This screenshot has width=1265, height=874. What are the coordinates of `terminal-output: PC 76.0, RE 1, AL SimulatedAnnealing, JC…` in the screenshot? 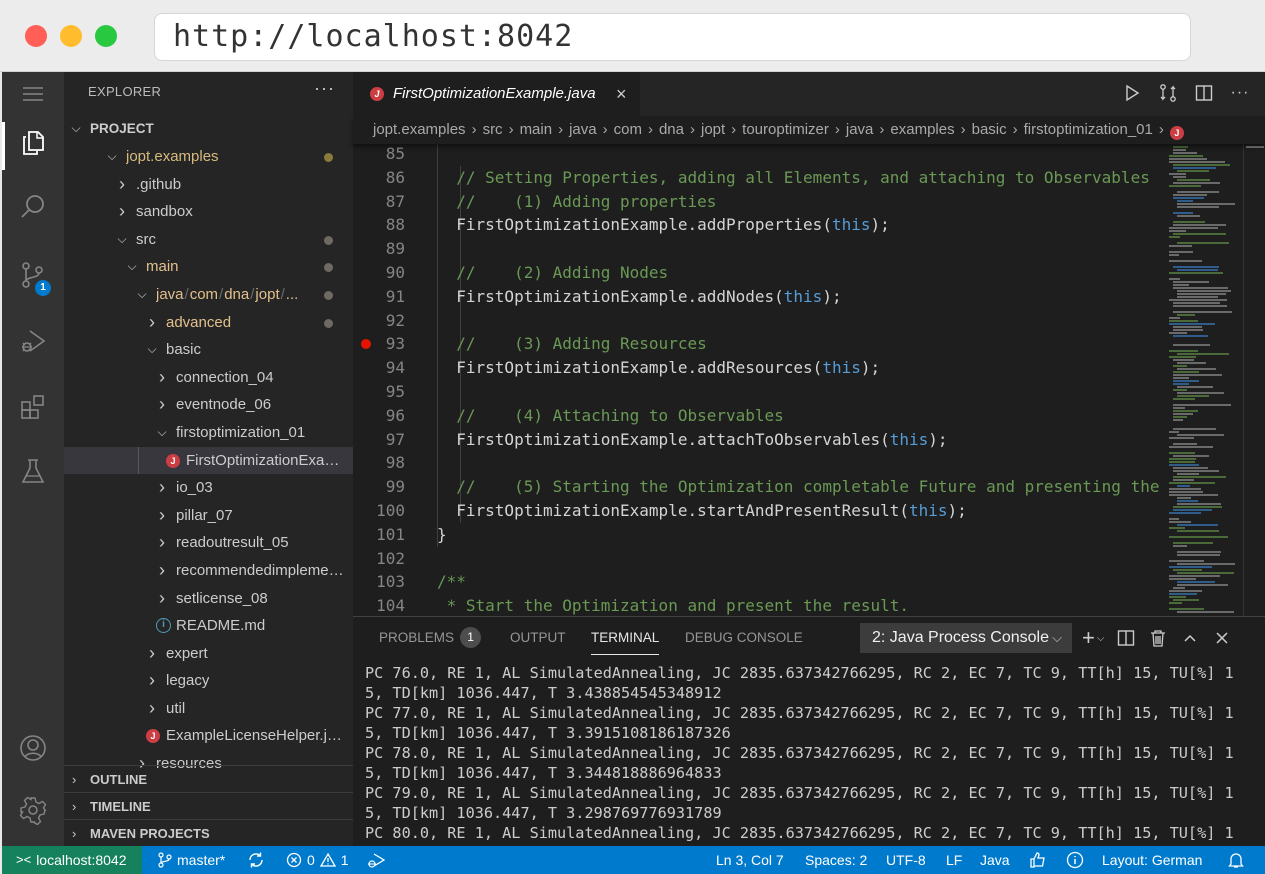 It's located at (810, 753).